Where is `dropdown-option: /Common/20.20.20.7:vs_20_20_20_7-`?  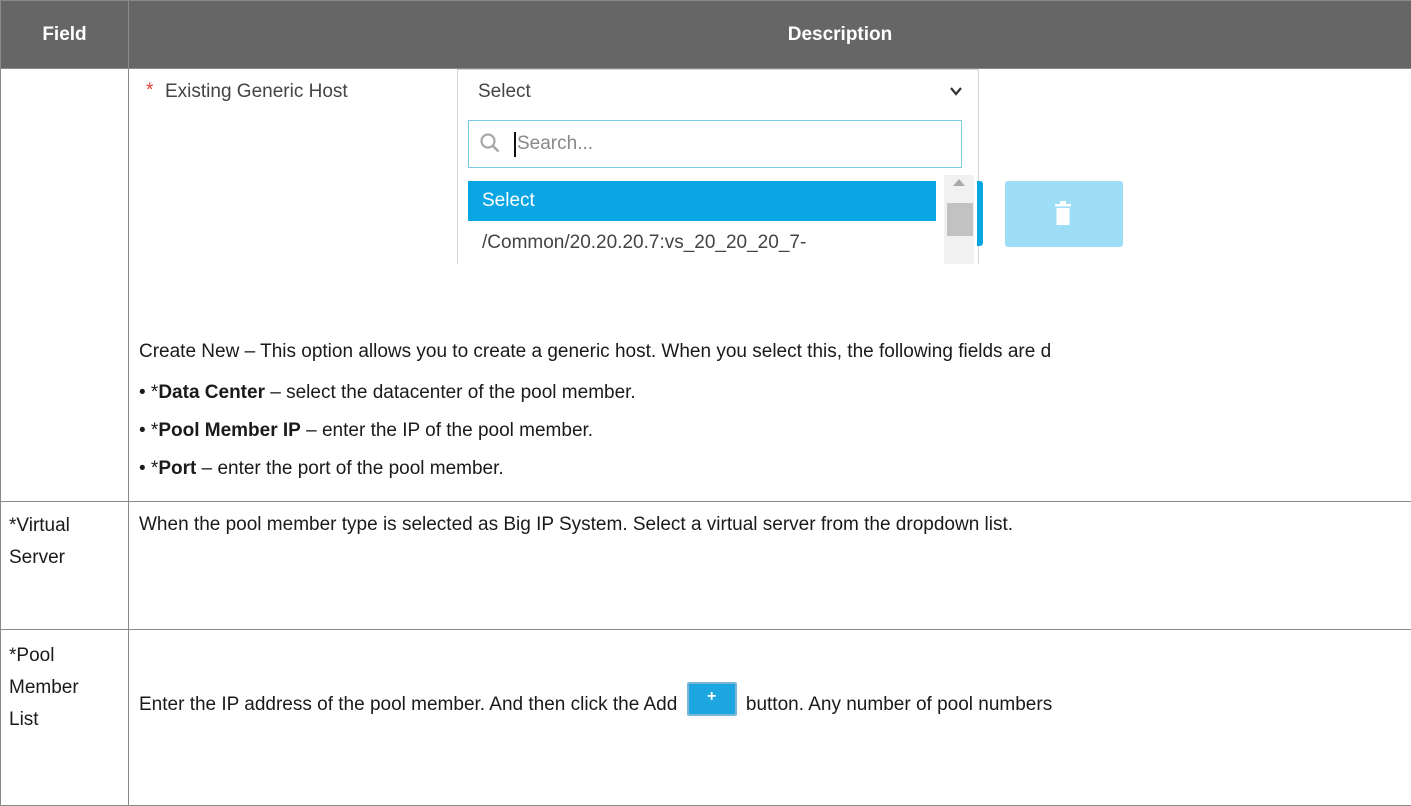 dropdown-option: /Common/20.20.20.7:vs_20_20_20_7- is located at coordinates (702, 243).